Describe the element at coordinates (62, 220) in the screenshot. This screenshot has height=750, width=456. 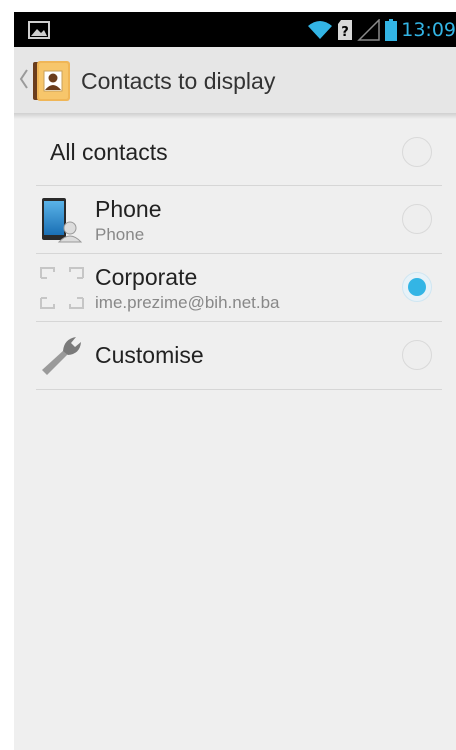
I see `phone-account-icon` at that location.